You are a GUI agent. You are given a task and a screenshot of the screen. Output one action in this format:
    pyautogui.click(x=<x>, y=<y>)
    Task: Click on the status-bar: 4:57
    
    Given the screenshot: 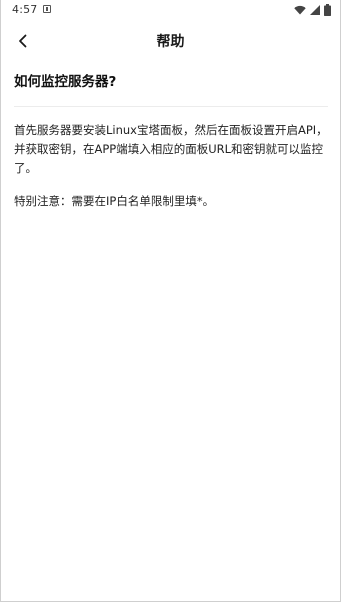 What is the action you would take?
    pyautogui.click(x=170, y=10)
    